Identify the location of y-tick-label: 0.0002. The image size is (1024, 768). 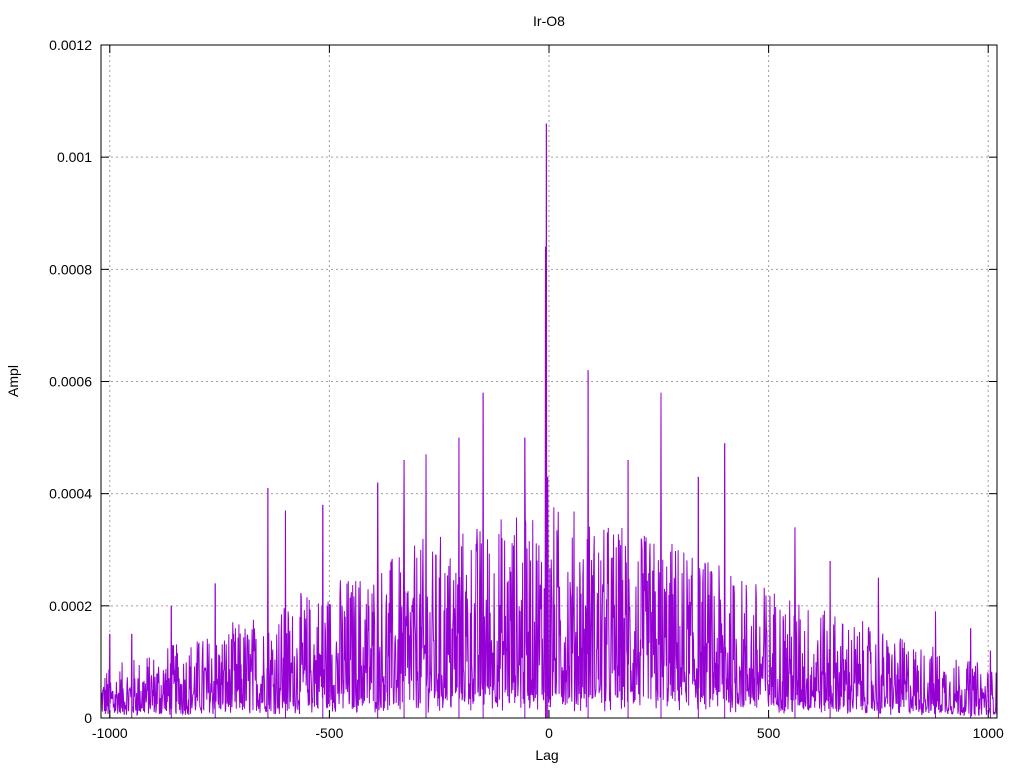
(70, 606).